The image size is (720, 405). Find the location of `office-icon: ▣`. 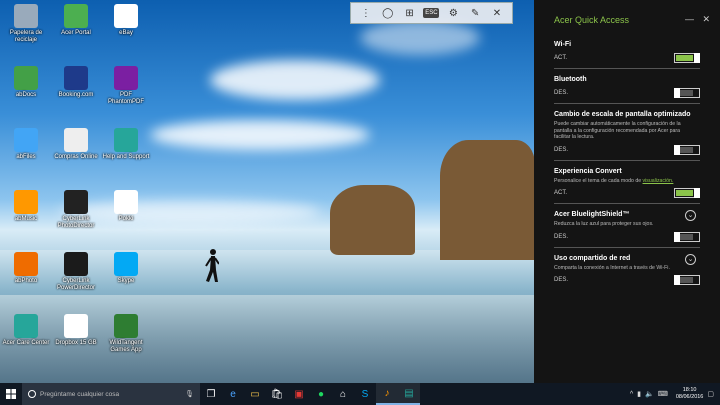

office-icon: ▣ is located at coordinates (299, 394).